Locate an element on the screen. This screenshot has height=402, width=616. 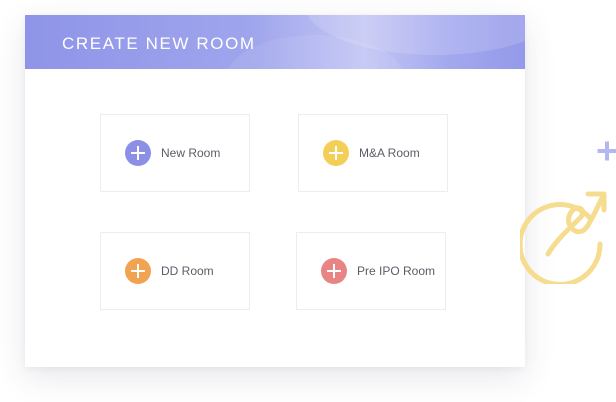
ma-room-button: M&A Room is located at coordinates (373, 153).